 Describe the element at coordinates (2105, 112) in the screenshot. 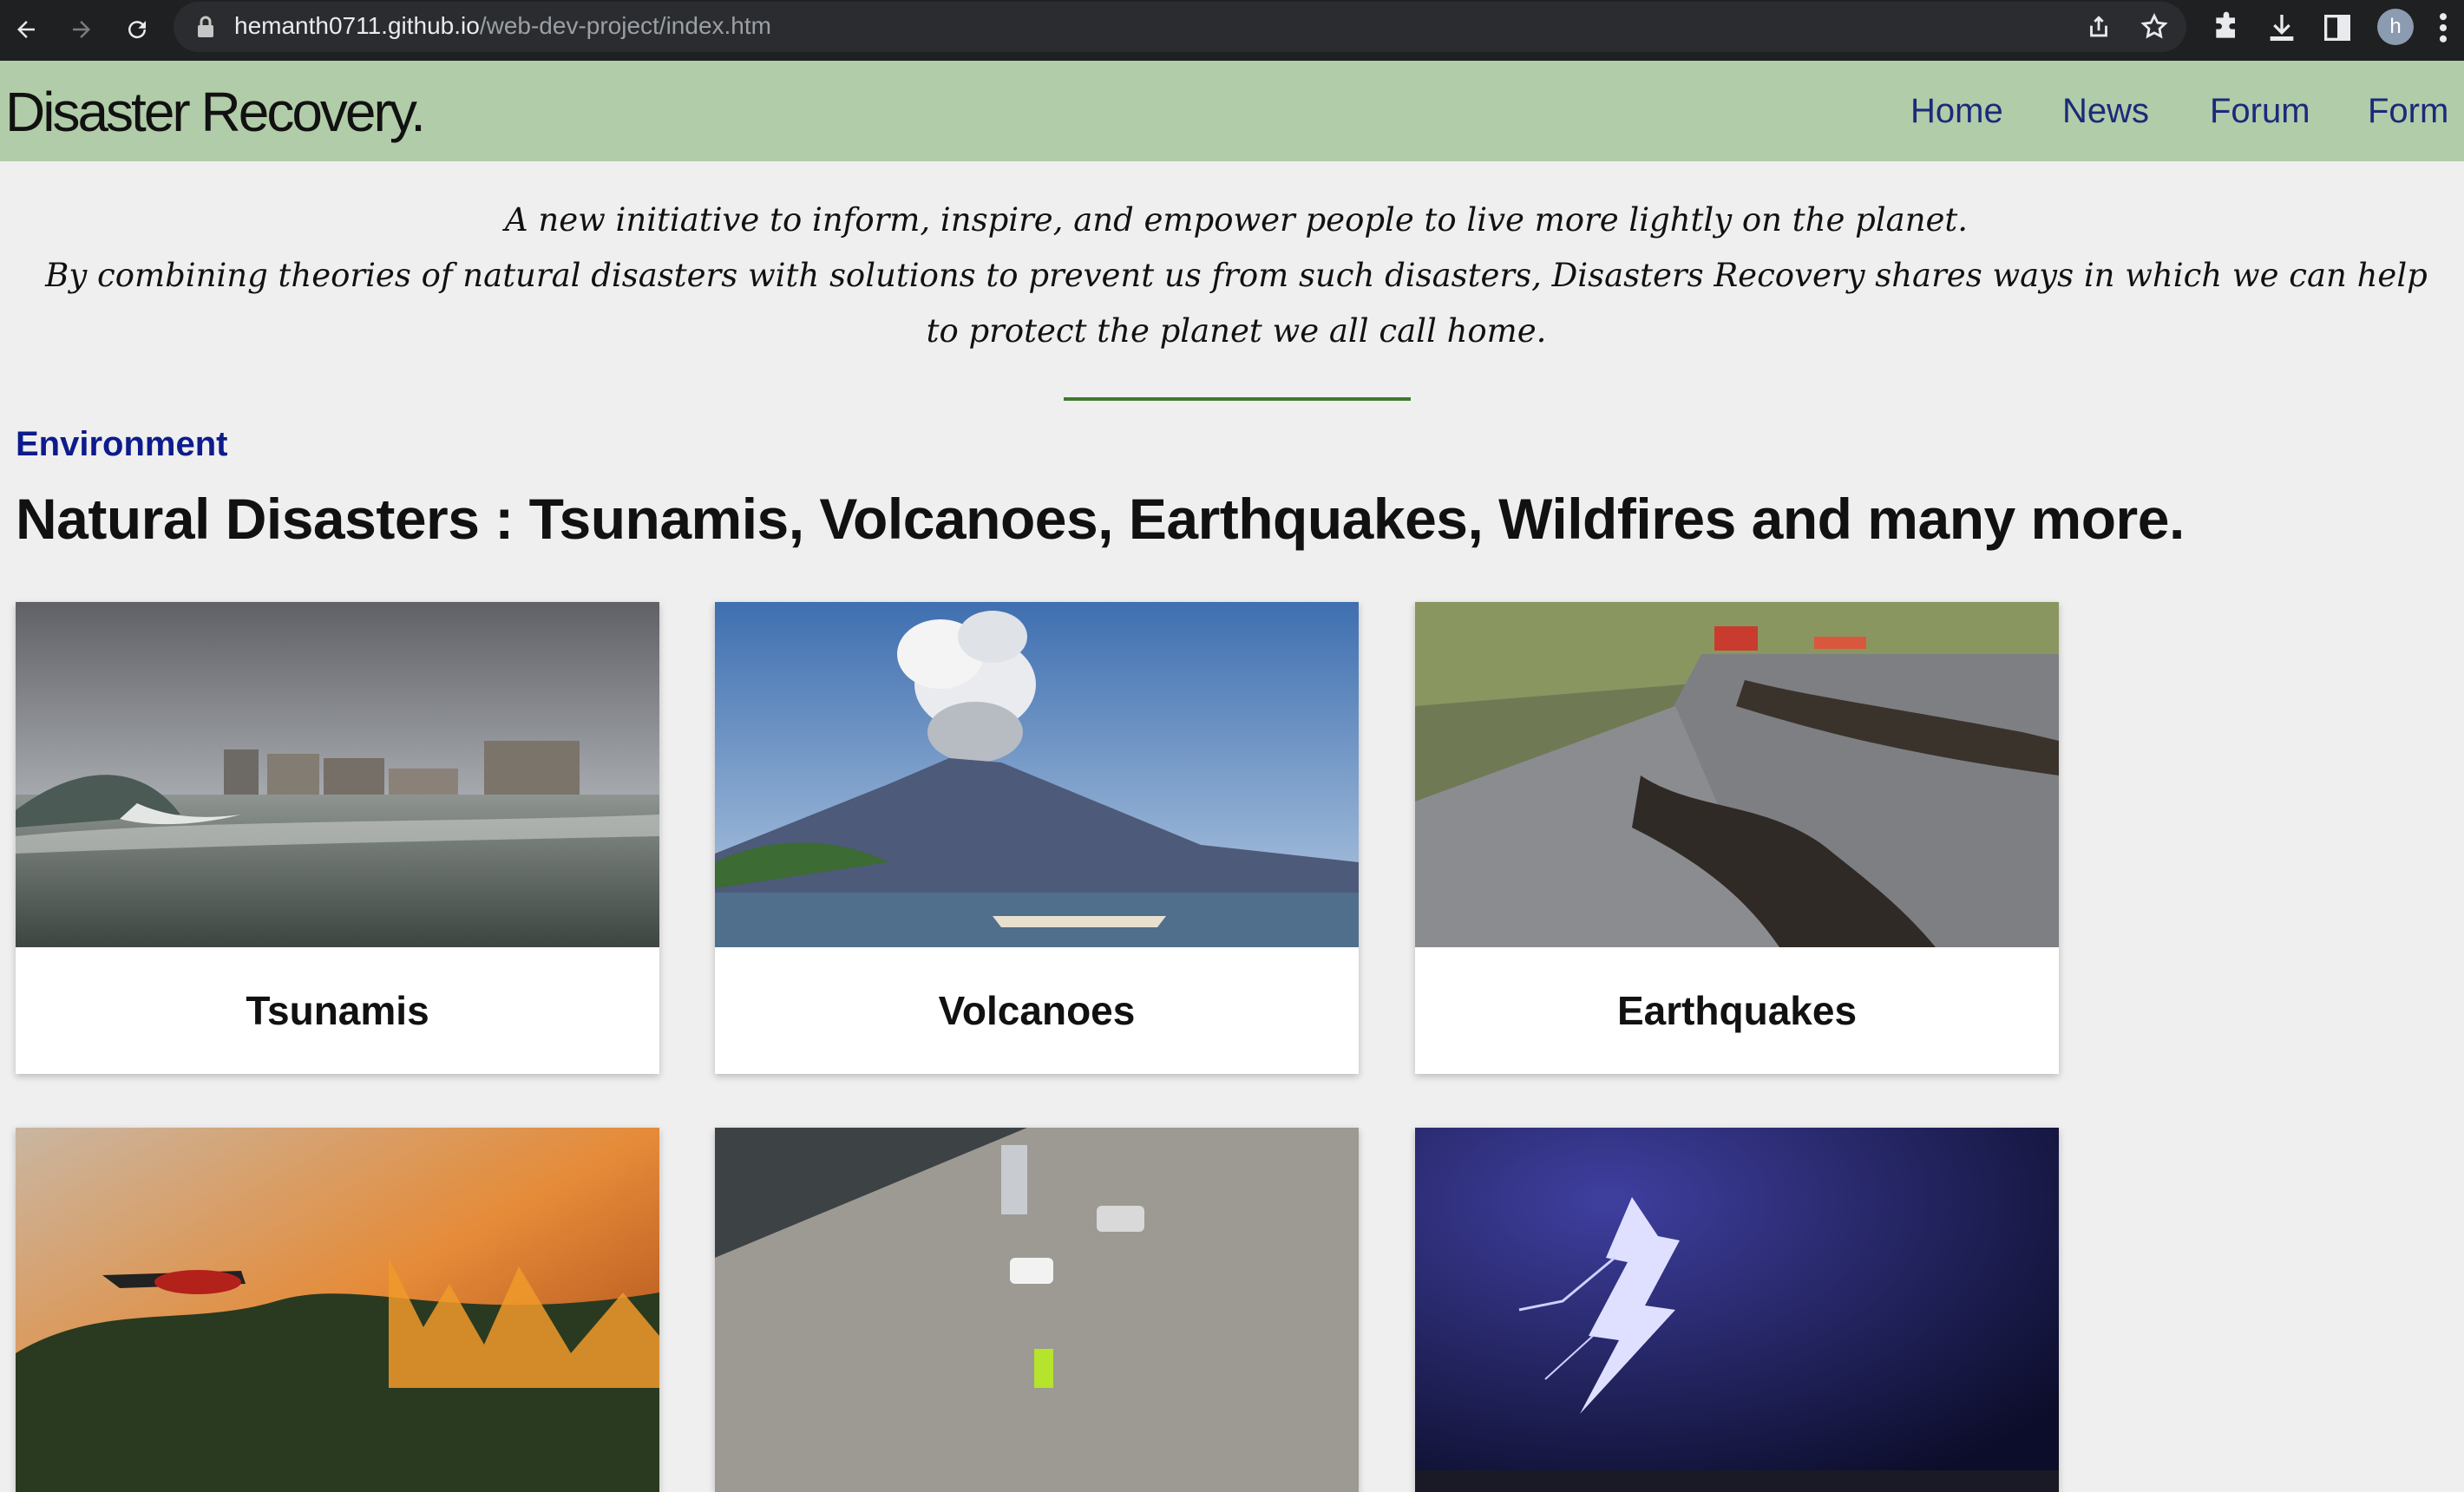

I see `nav-news-link: News` at that location.